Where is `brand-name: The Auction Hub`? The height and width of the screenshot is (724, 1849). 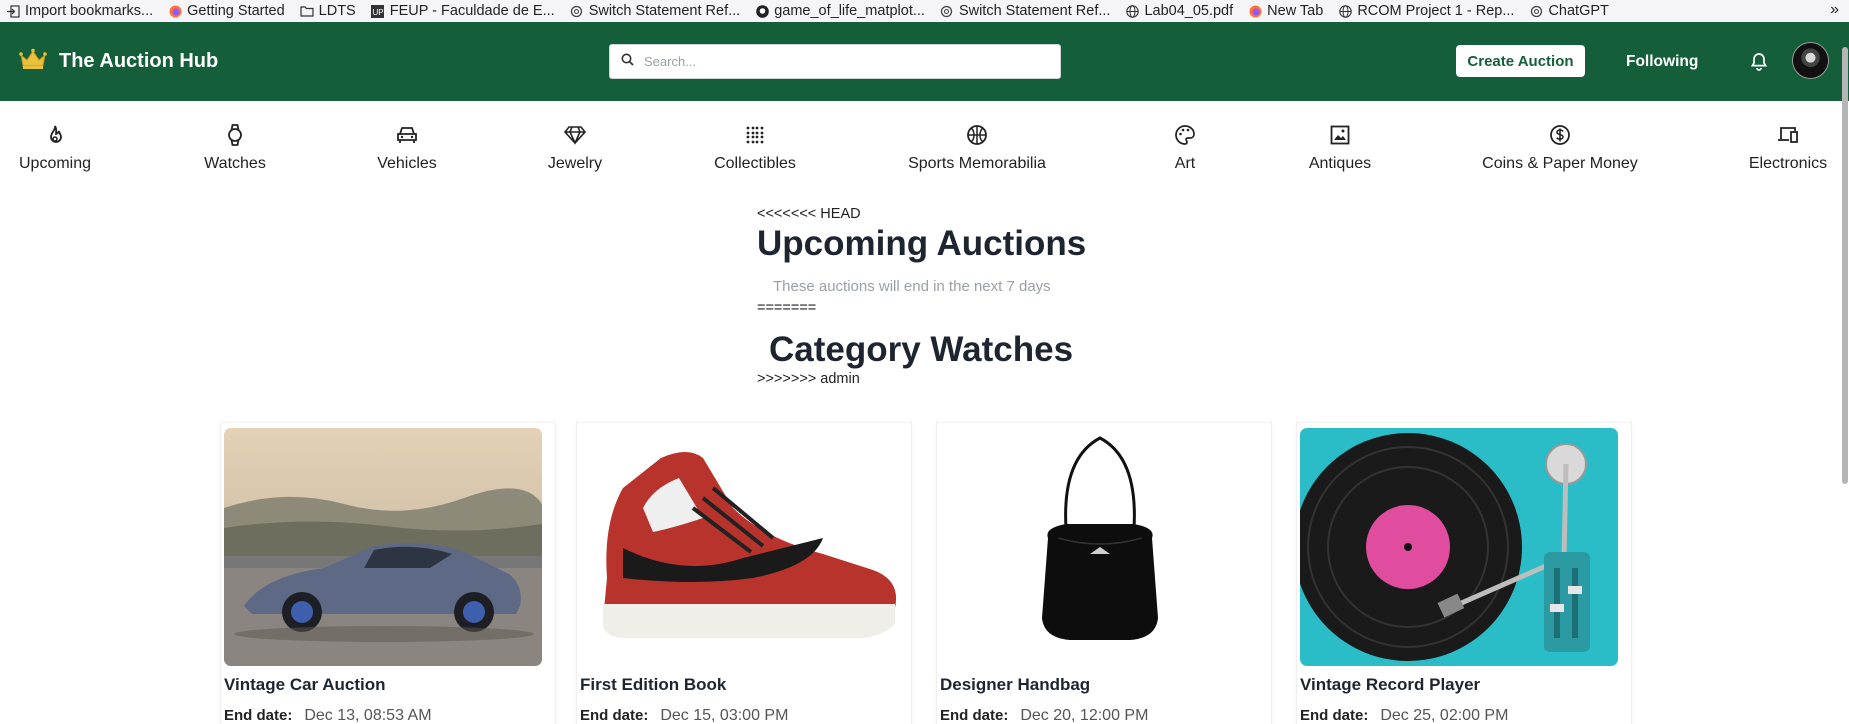
brand-name: The Auction Hub is located at coordinates (139, 61).